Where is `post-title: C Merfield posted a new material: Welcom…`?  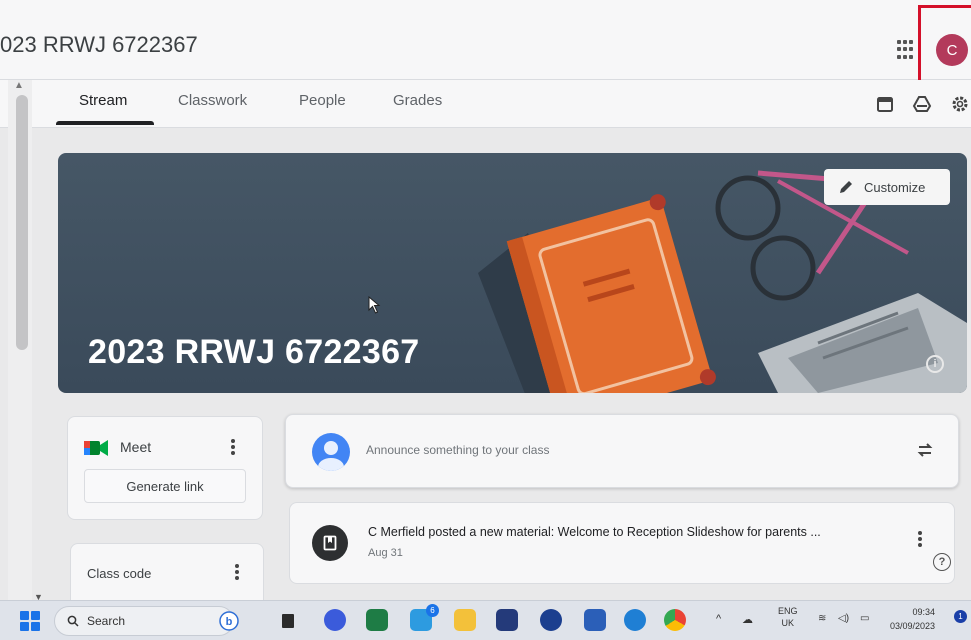
post-title: C Merfield posted a new material: Welcom… is located at coordinates (594, 532).